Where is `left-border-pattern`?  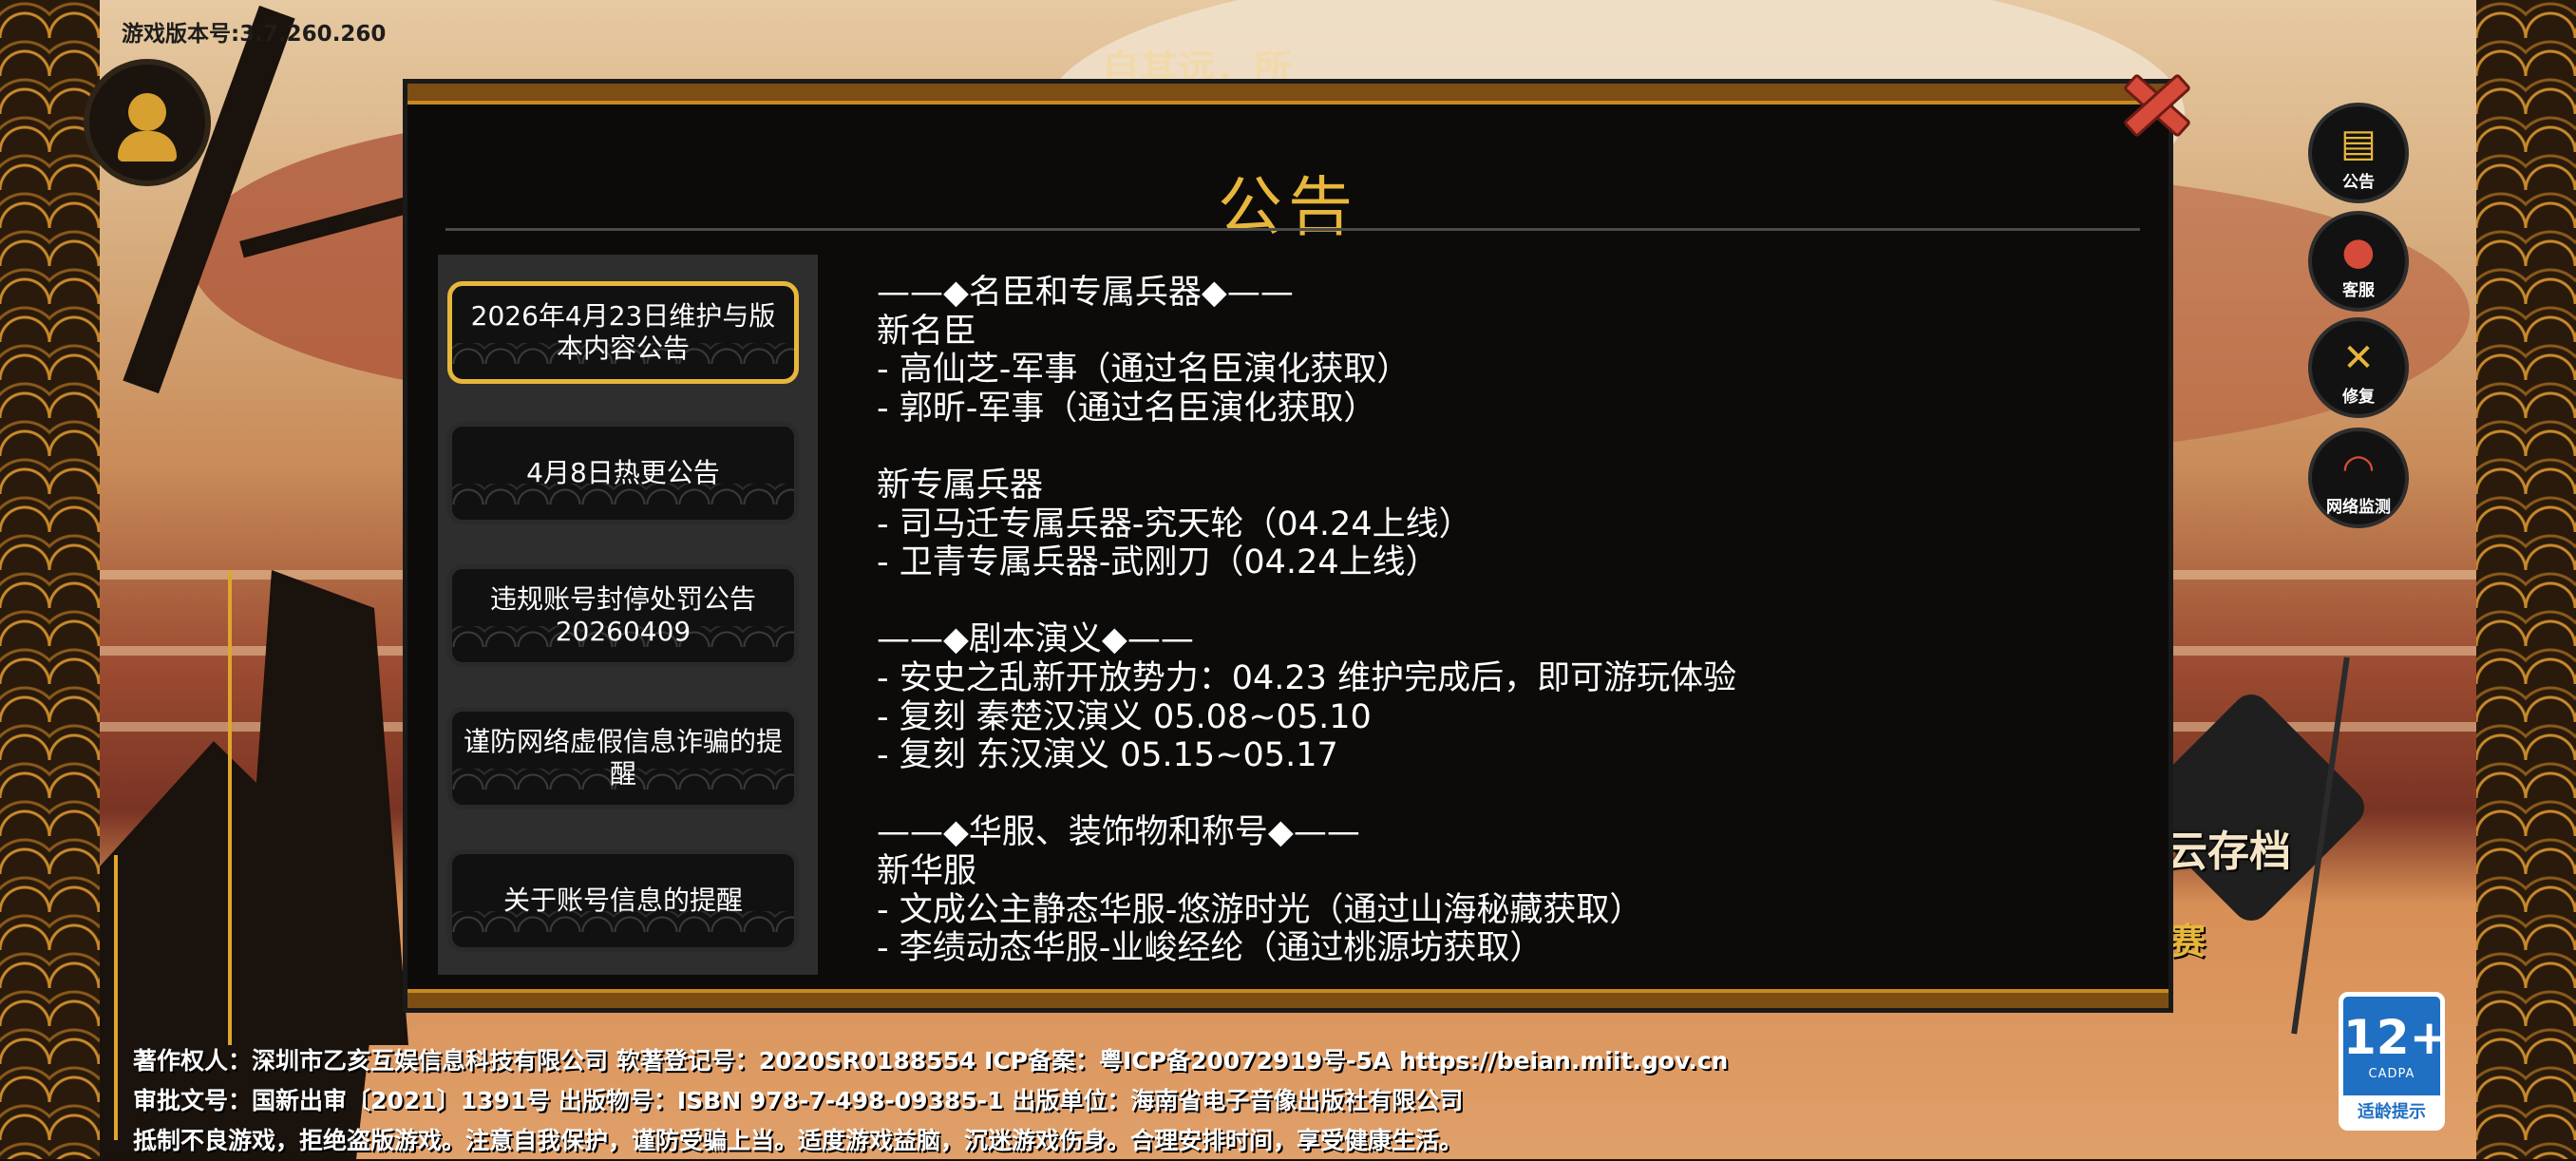 left-border-pattern is located at coordinates (50, 579).